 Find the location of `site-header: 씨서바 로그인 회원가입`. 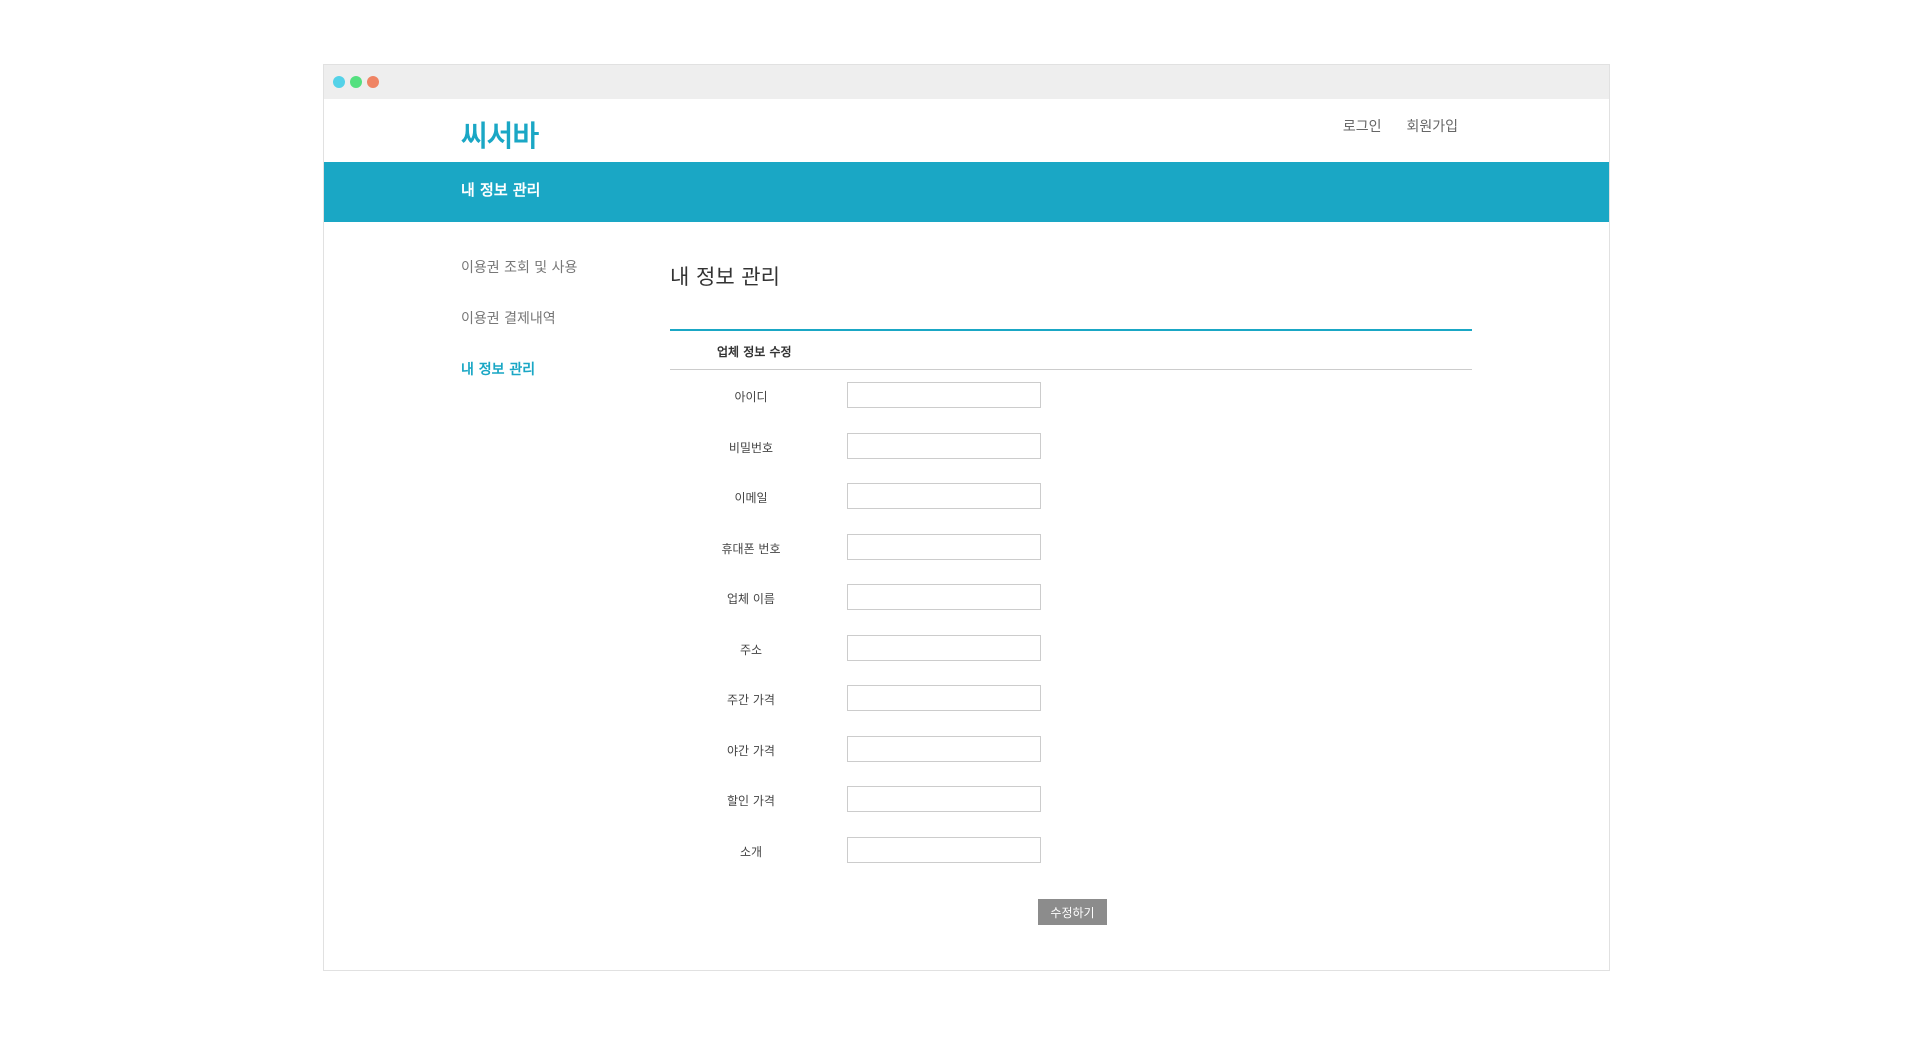

site-header: 씨서바 로그인 회원가입 is located at coordinates (966, 130).